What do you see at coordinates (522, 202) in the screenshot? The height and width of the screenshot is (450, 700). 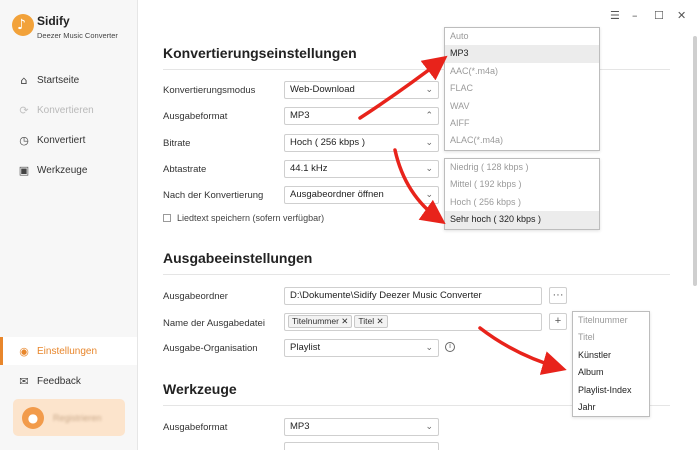 I see `bitrate-option: Hoch ( 256 kbps )` at bounding box center [522, 202].